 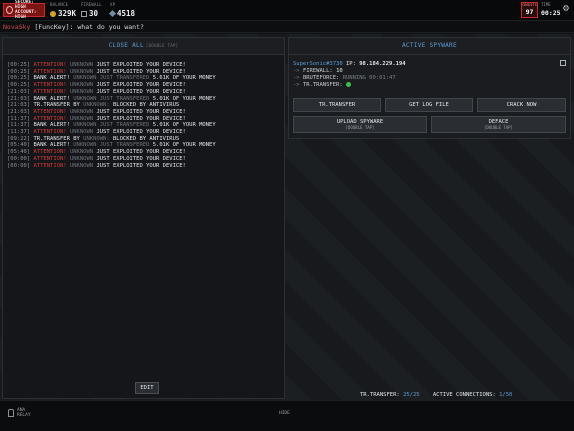 I want to click on ip-label: IP:, so click(x=350, y=64).